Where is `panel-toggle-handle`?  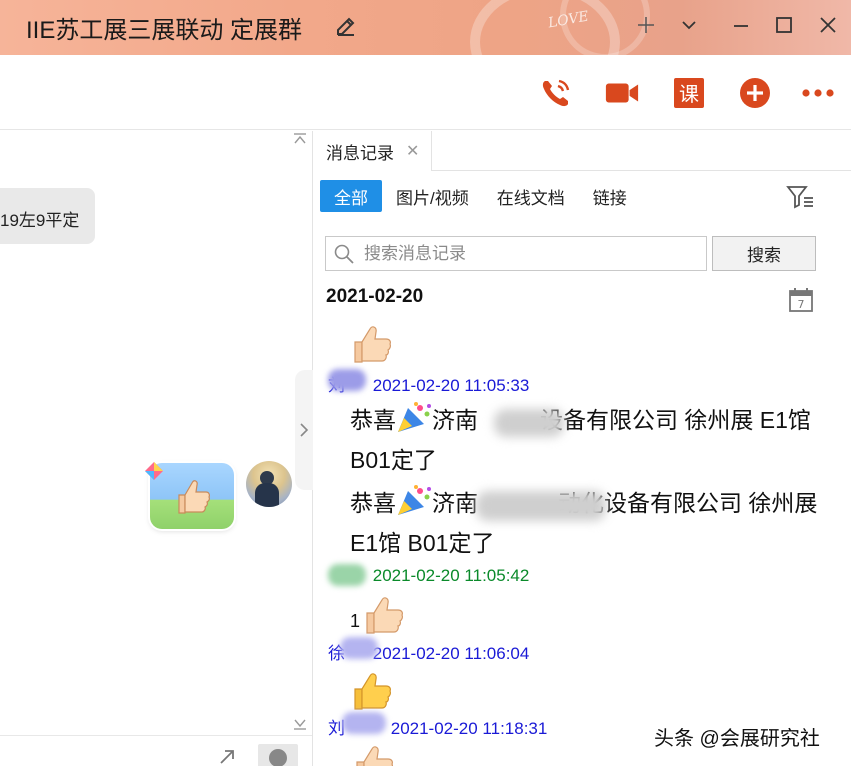 panel-toggle-handle is located at coordinates (304, 430).